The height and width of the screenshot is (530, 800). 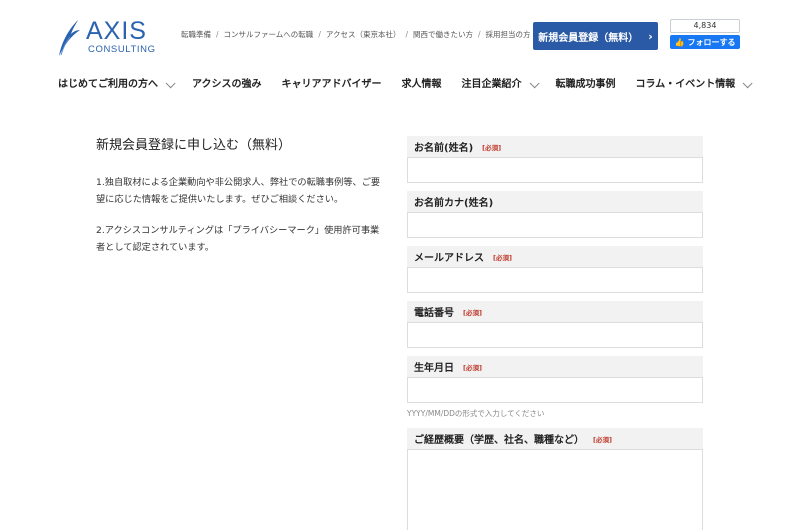 I want to click on logo-sub-text: CONSULTING, so click(x=122, y=49).